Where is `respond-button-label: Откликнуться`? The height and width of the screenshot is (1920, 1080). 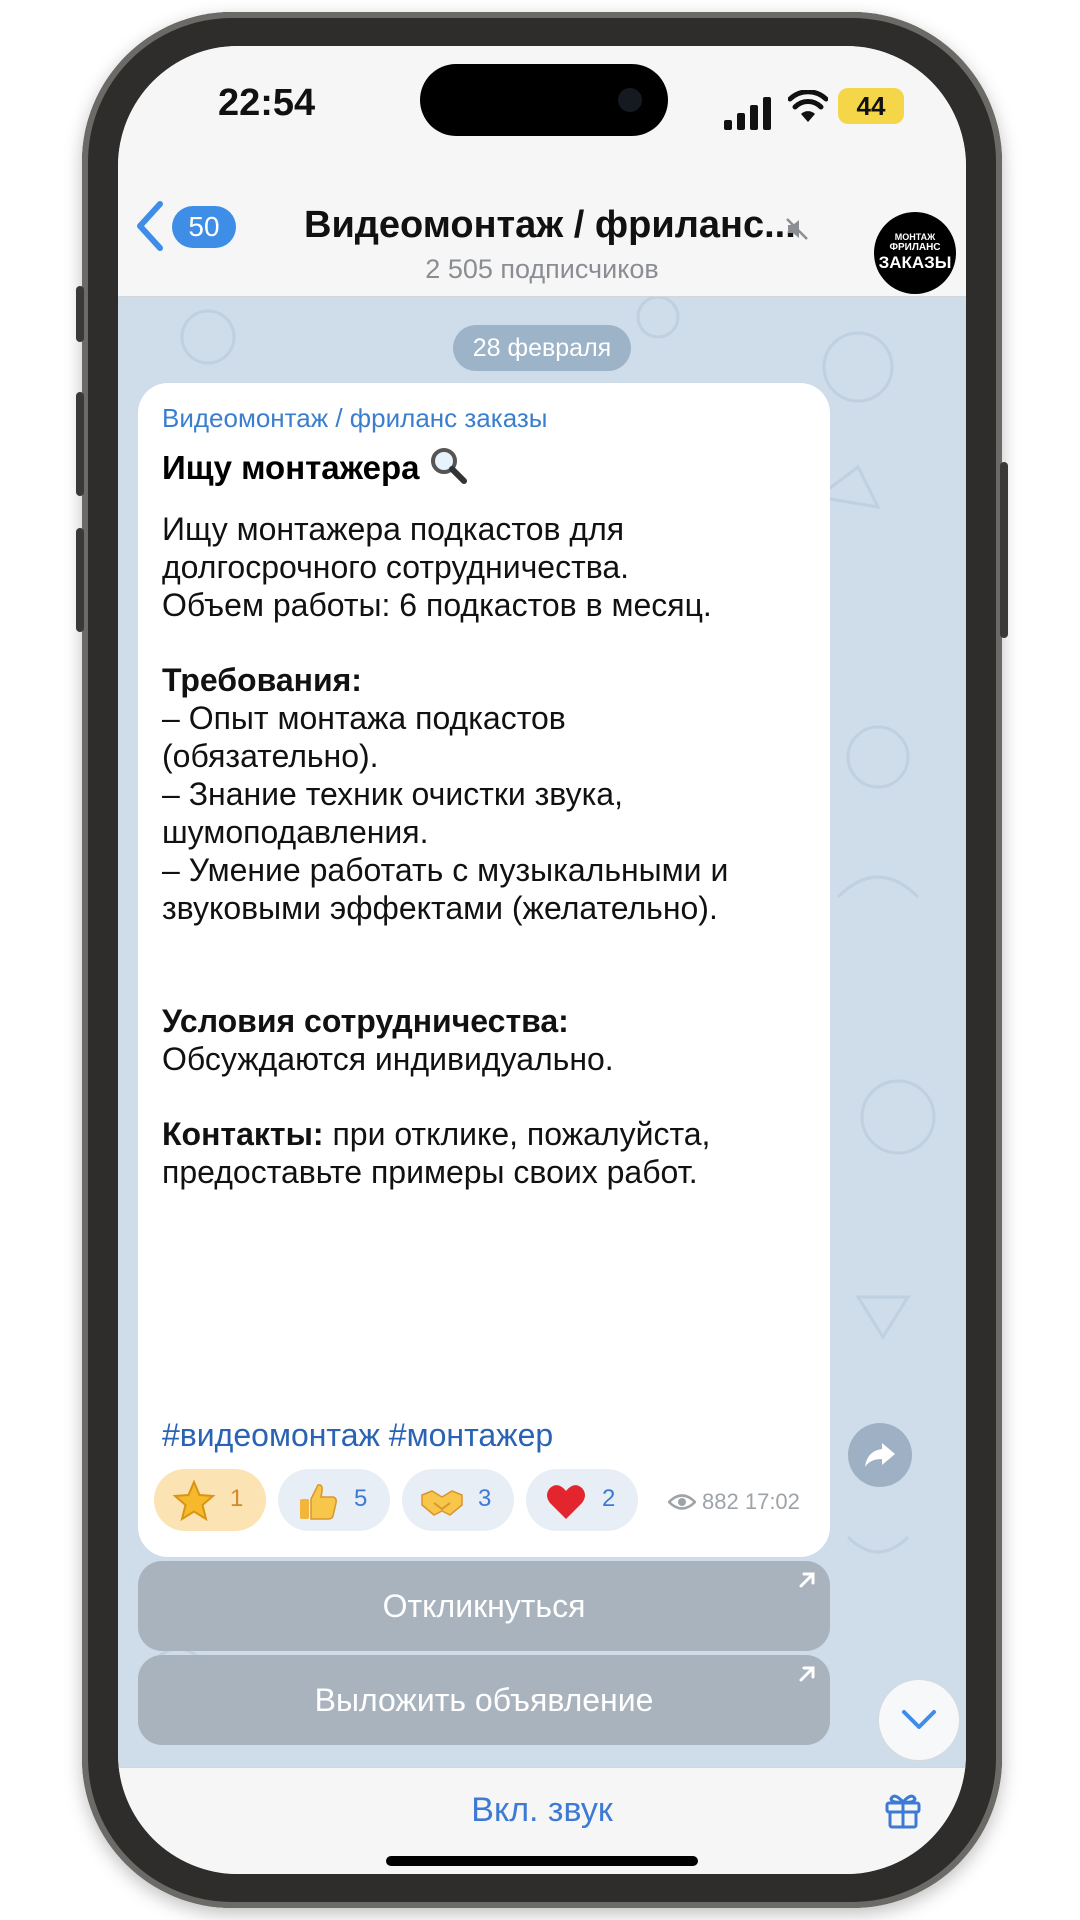
respond-button-label: Откликнуться is located at coordinates (484, 1606).